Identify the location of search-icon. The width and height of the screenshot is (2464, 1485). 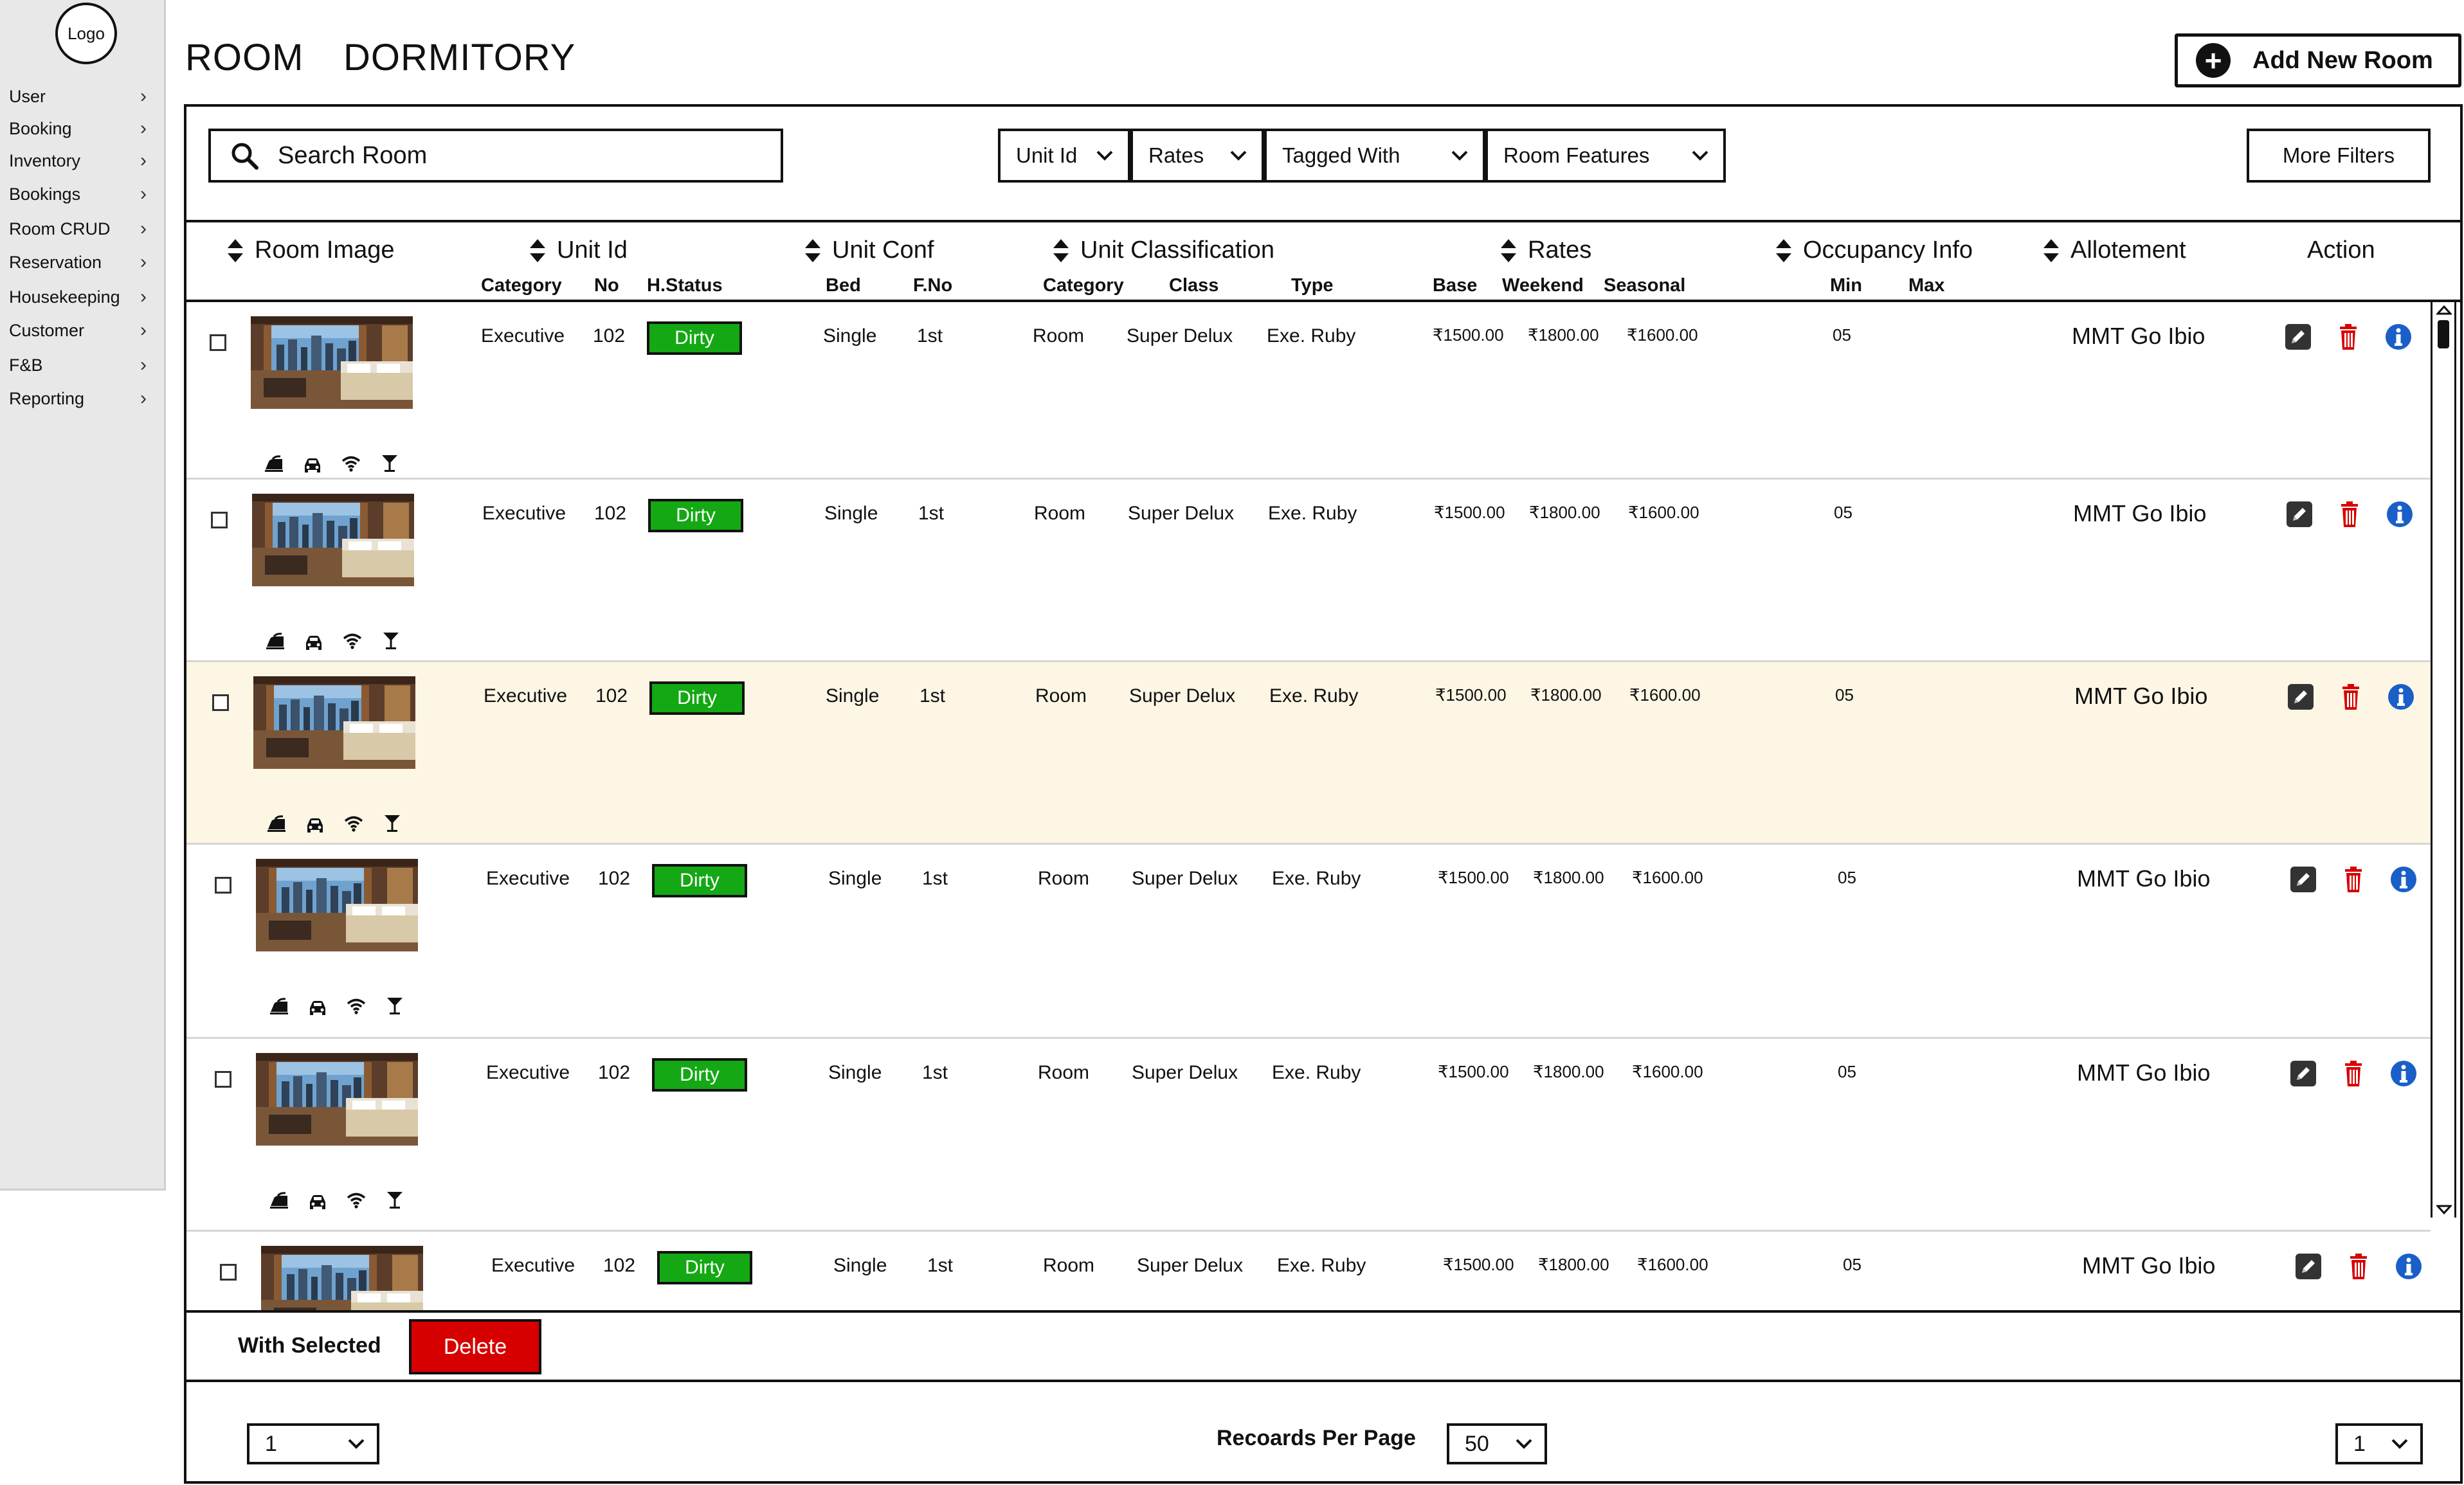
(244, 157).